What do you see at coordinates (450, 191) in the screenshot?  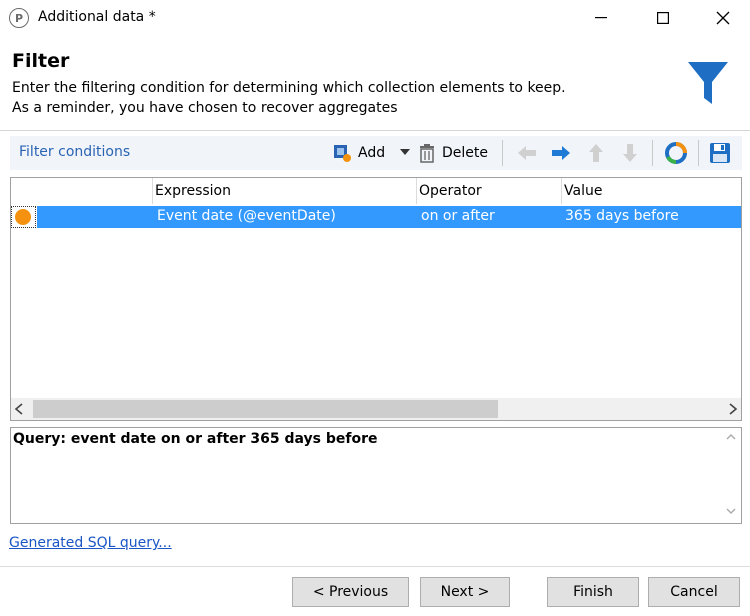 I see `column-header-operator: Operator` at bounding box center [450, 191].